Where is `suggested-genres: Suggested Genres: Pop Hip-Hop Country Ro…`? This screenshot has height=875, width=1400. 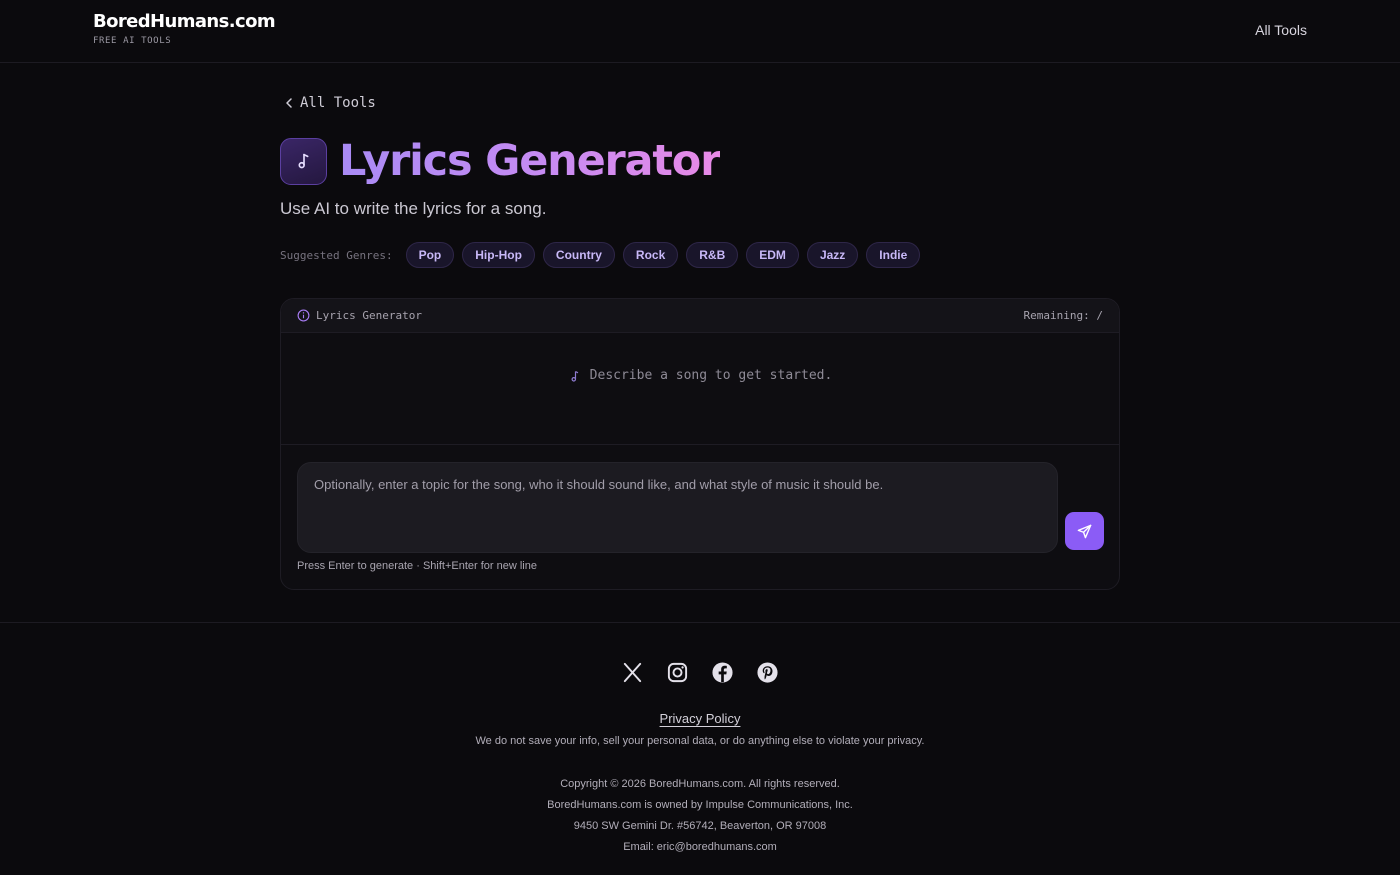 suggested-genres: Suggested Genres: Pop Hip-Hop Country Ro… is located at coordinates (600, 255).